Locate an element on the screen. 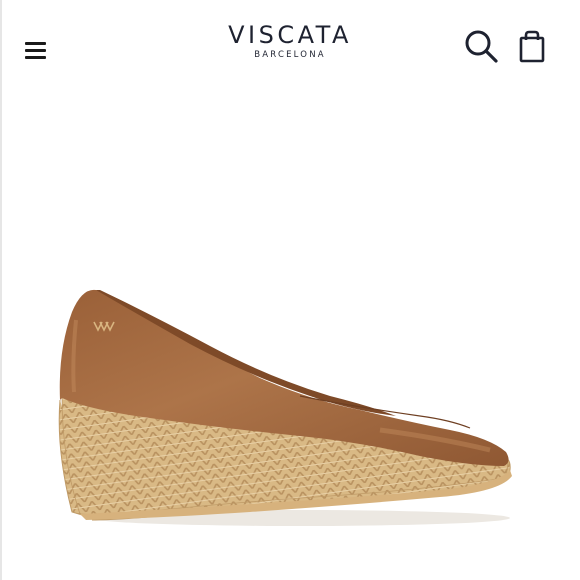  menu-button is located at coordinates (36, 50).